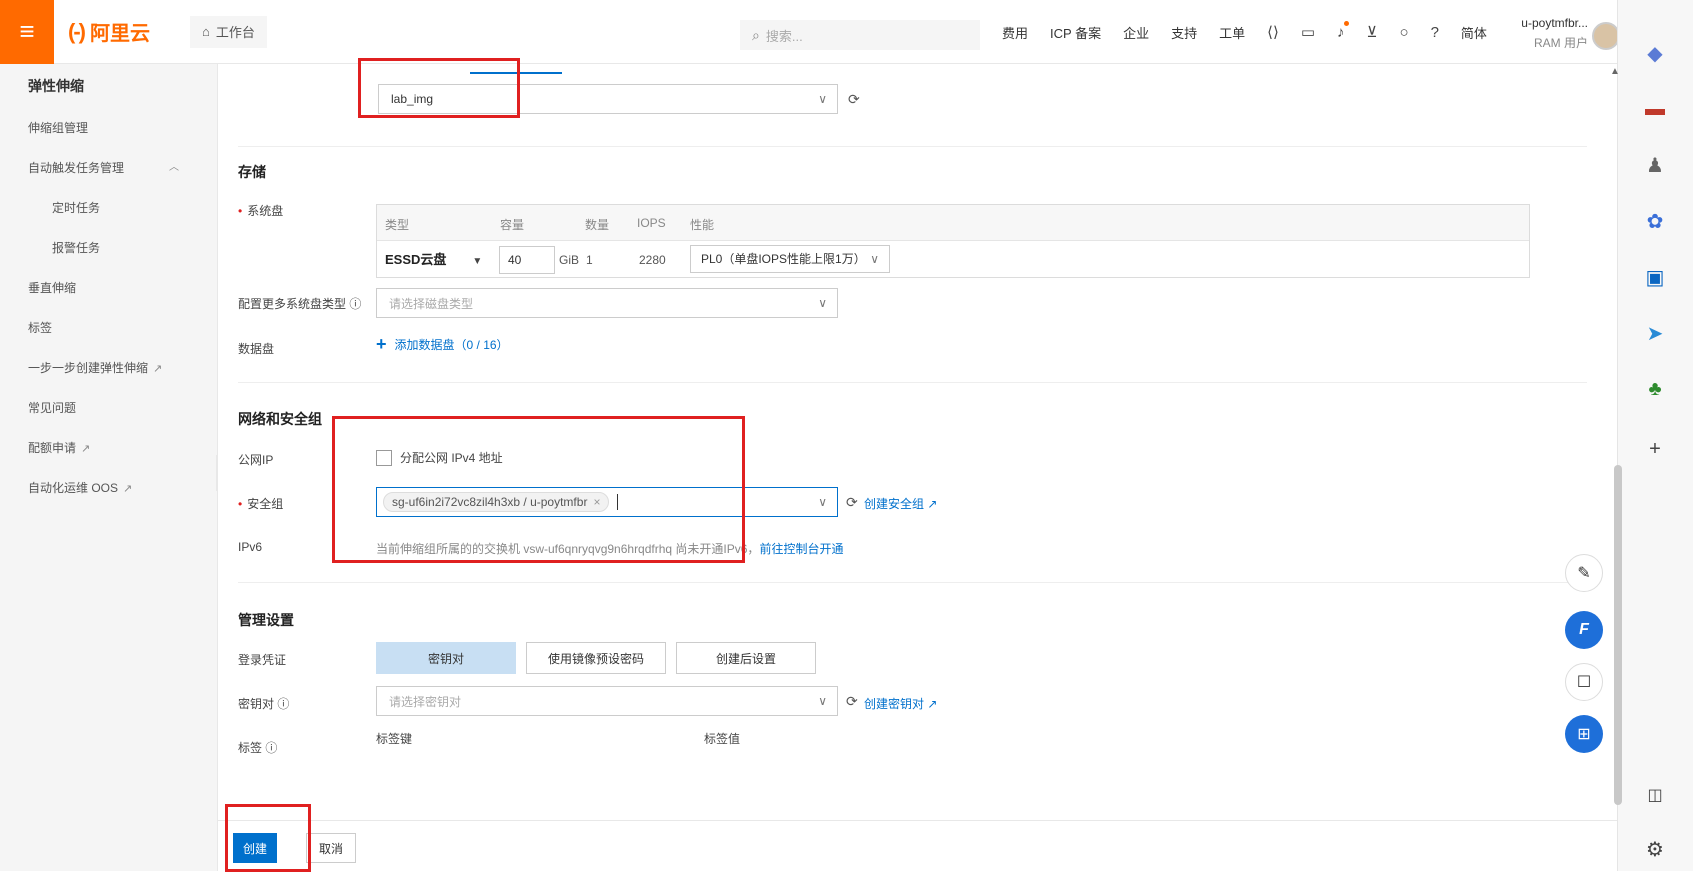 This screenshot has height=872, width=1693. I want to click on security-group-label-text: 安全组, so click(265, 504).